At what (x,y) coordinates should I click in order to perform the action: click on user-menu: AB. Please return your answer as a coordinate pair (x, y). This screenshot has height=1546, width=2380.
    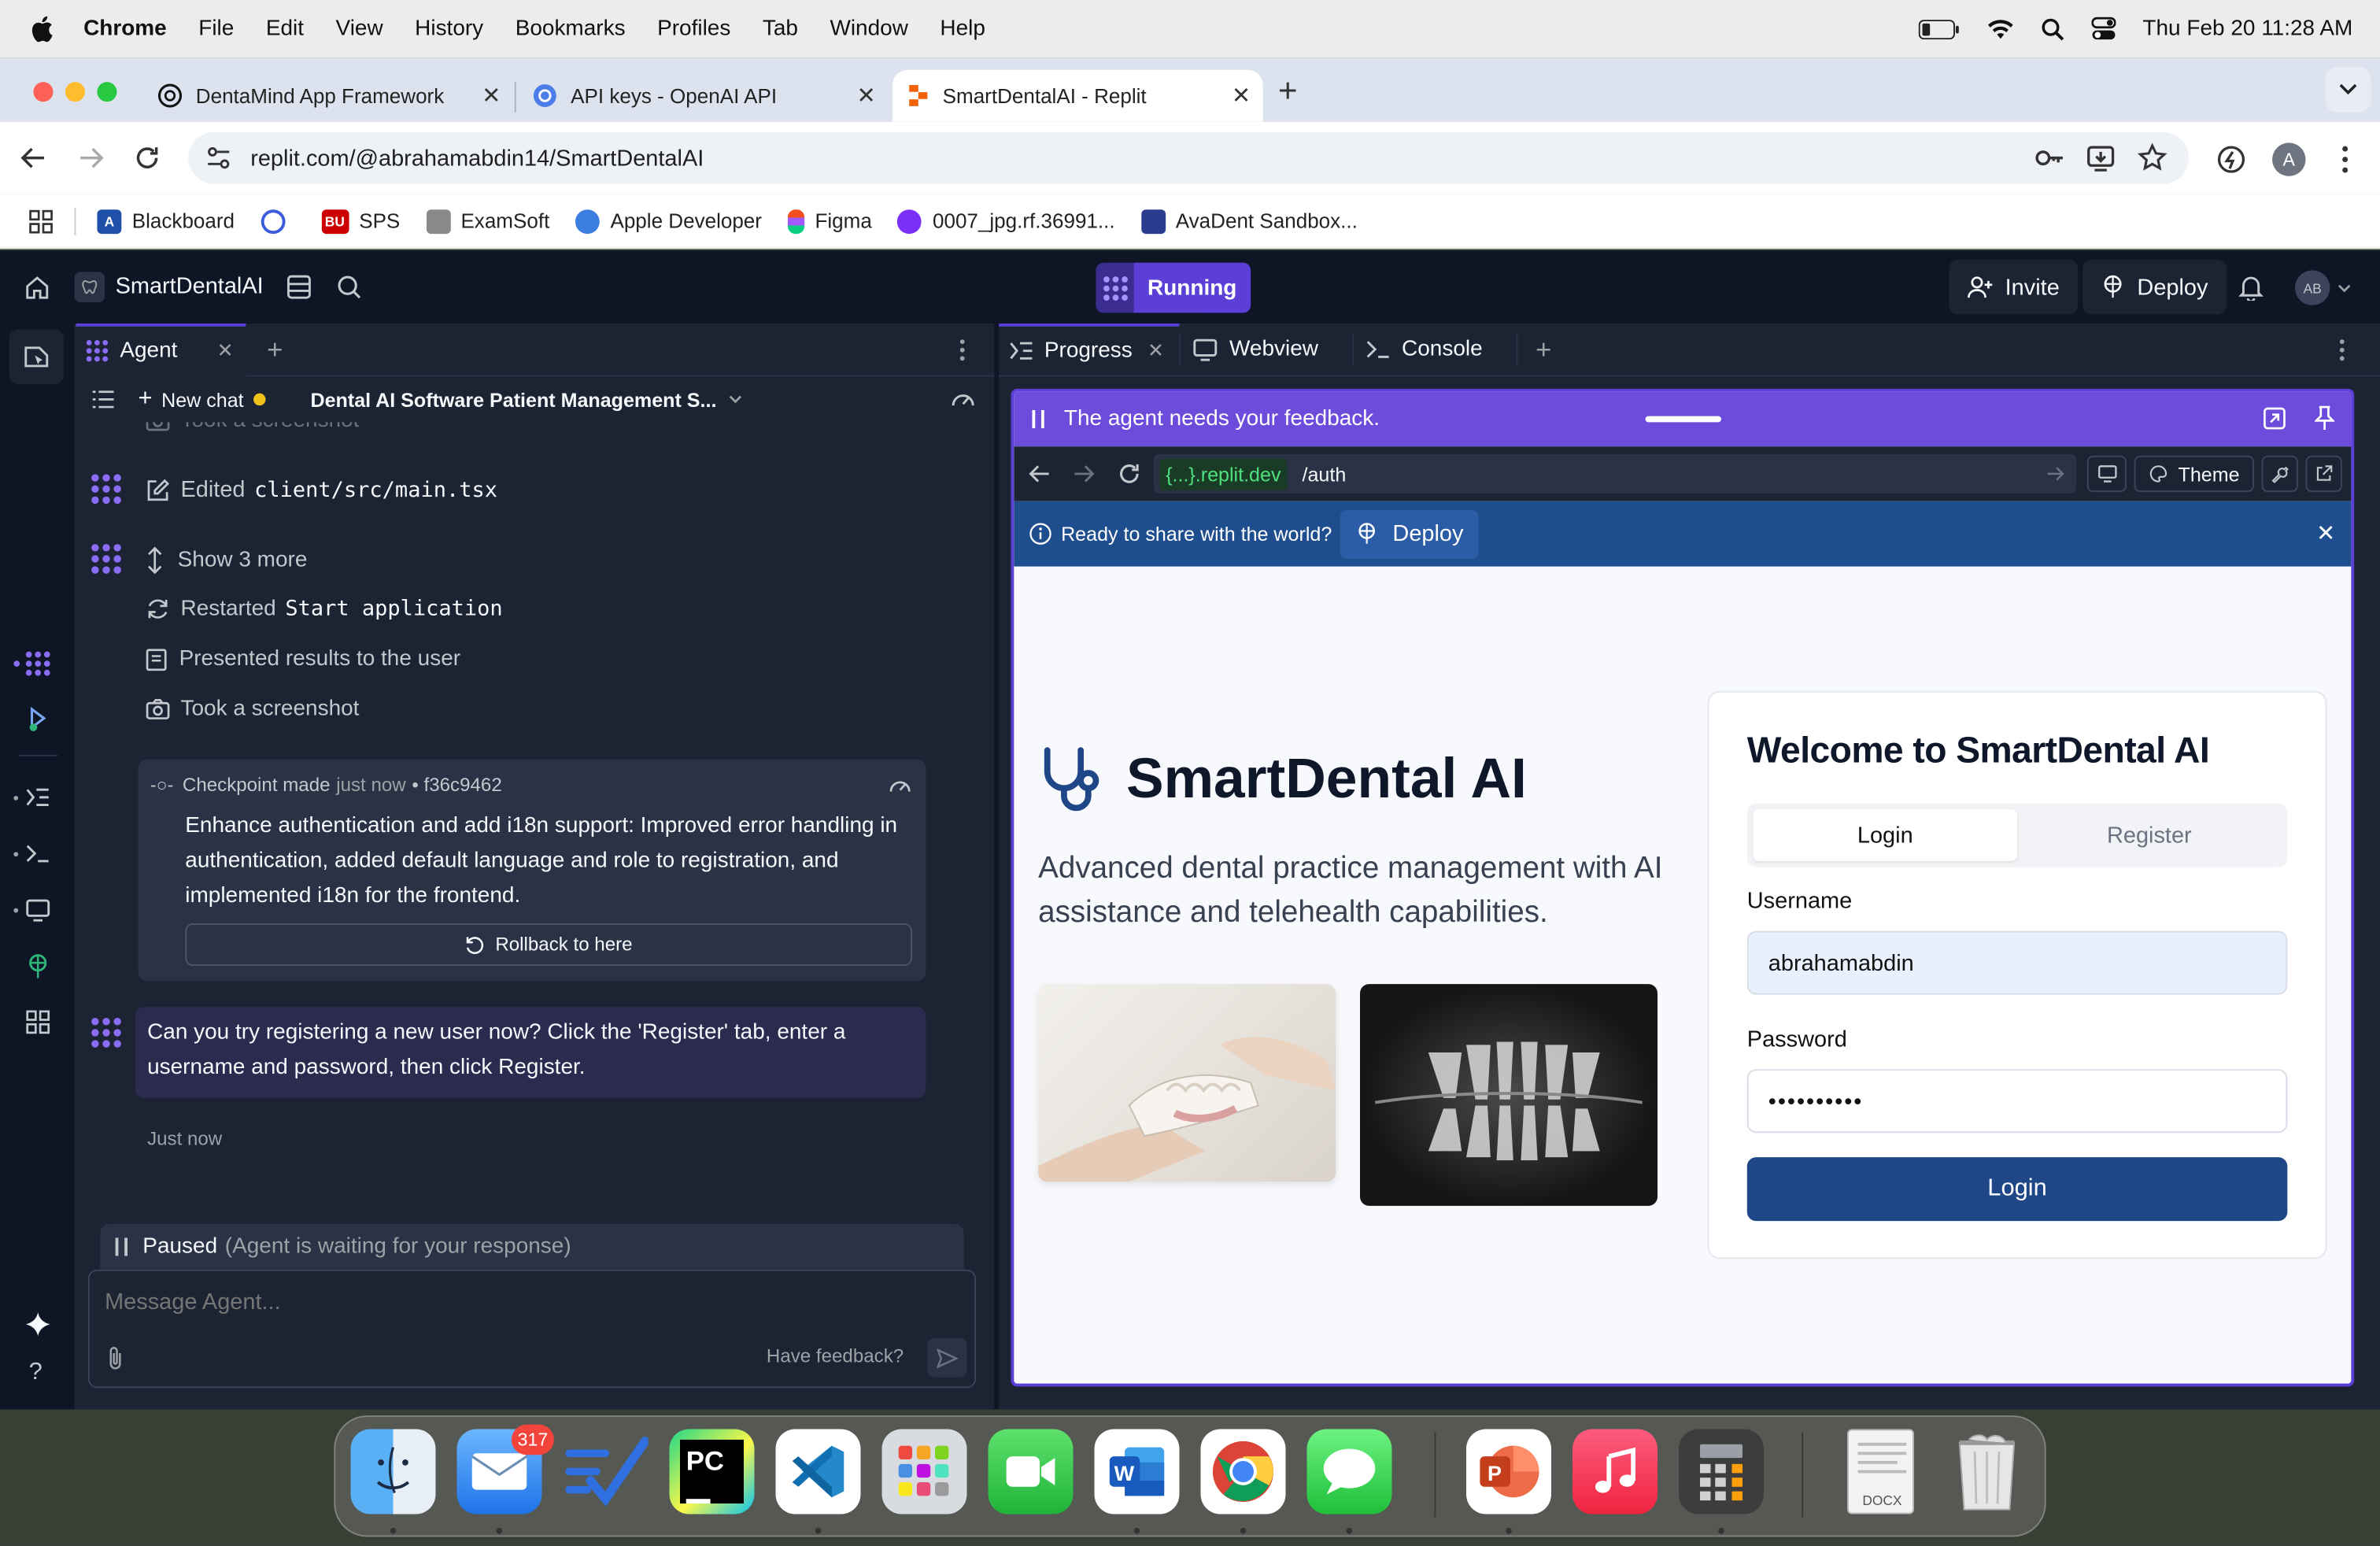
    Looking at the image, I should click on (2322, 288).